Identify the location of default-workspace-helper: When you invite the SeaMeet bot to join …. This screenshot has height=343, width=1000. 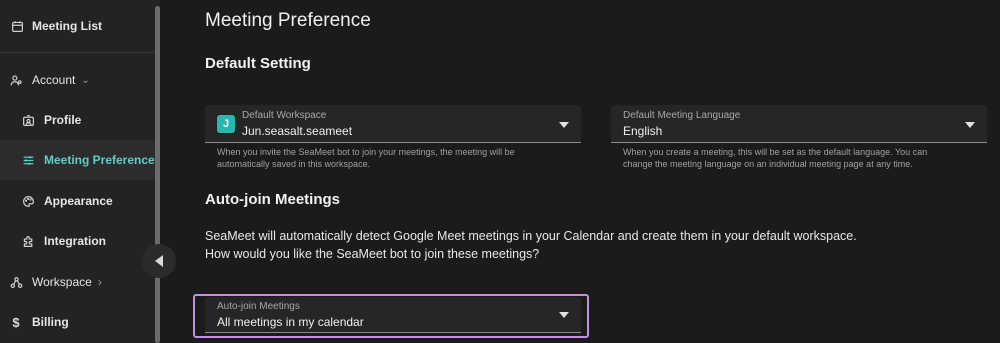
(366, 158).